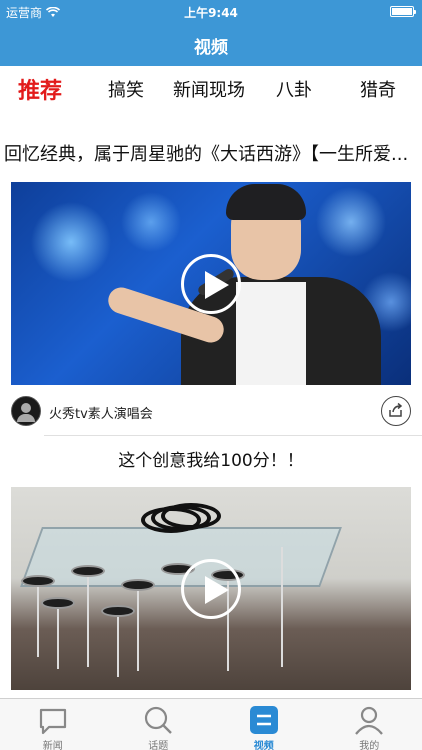  I want to click on tab-video-label: 视频, so click(263, 745).